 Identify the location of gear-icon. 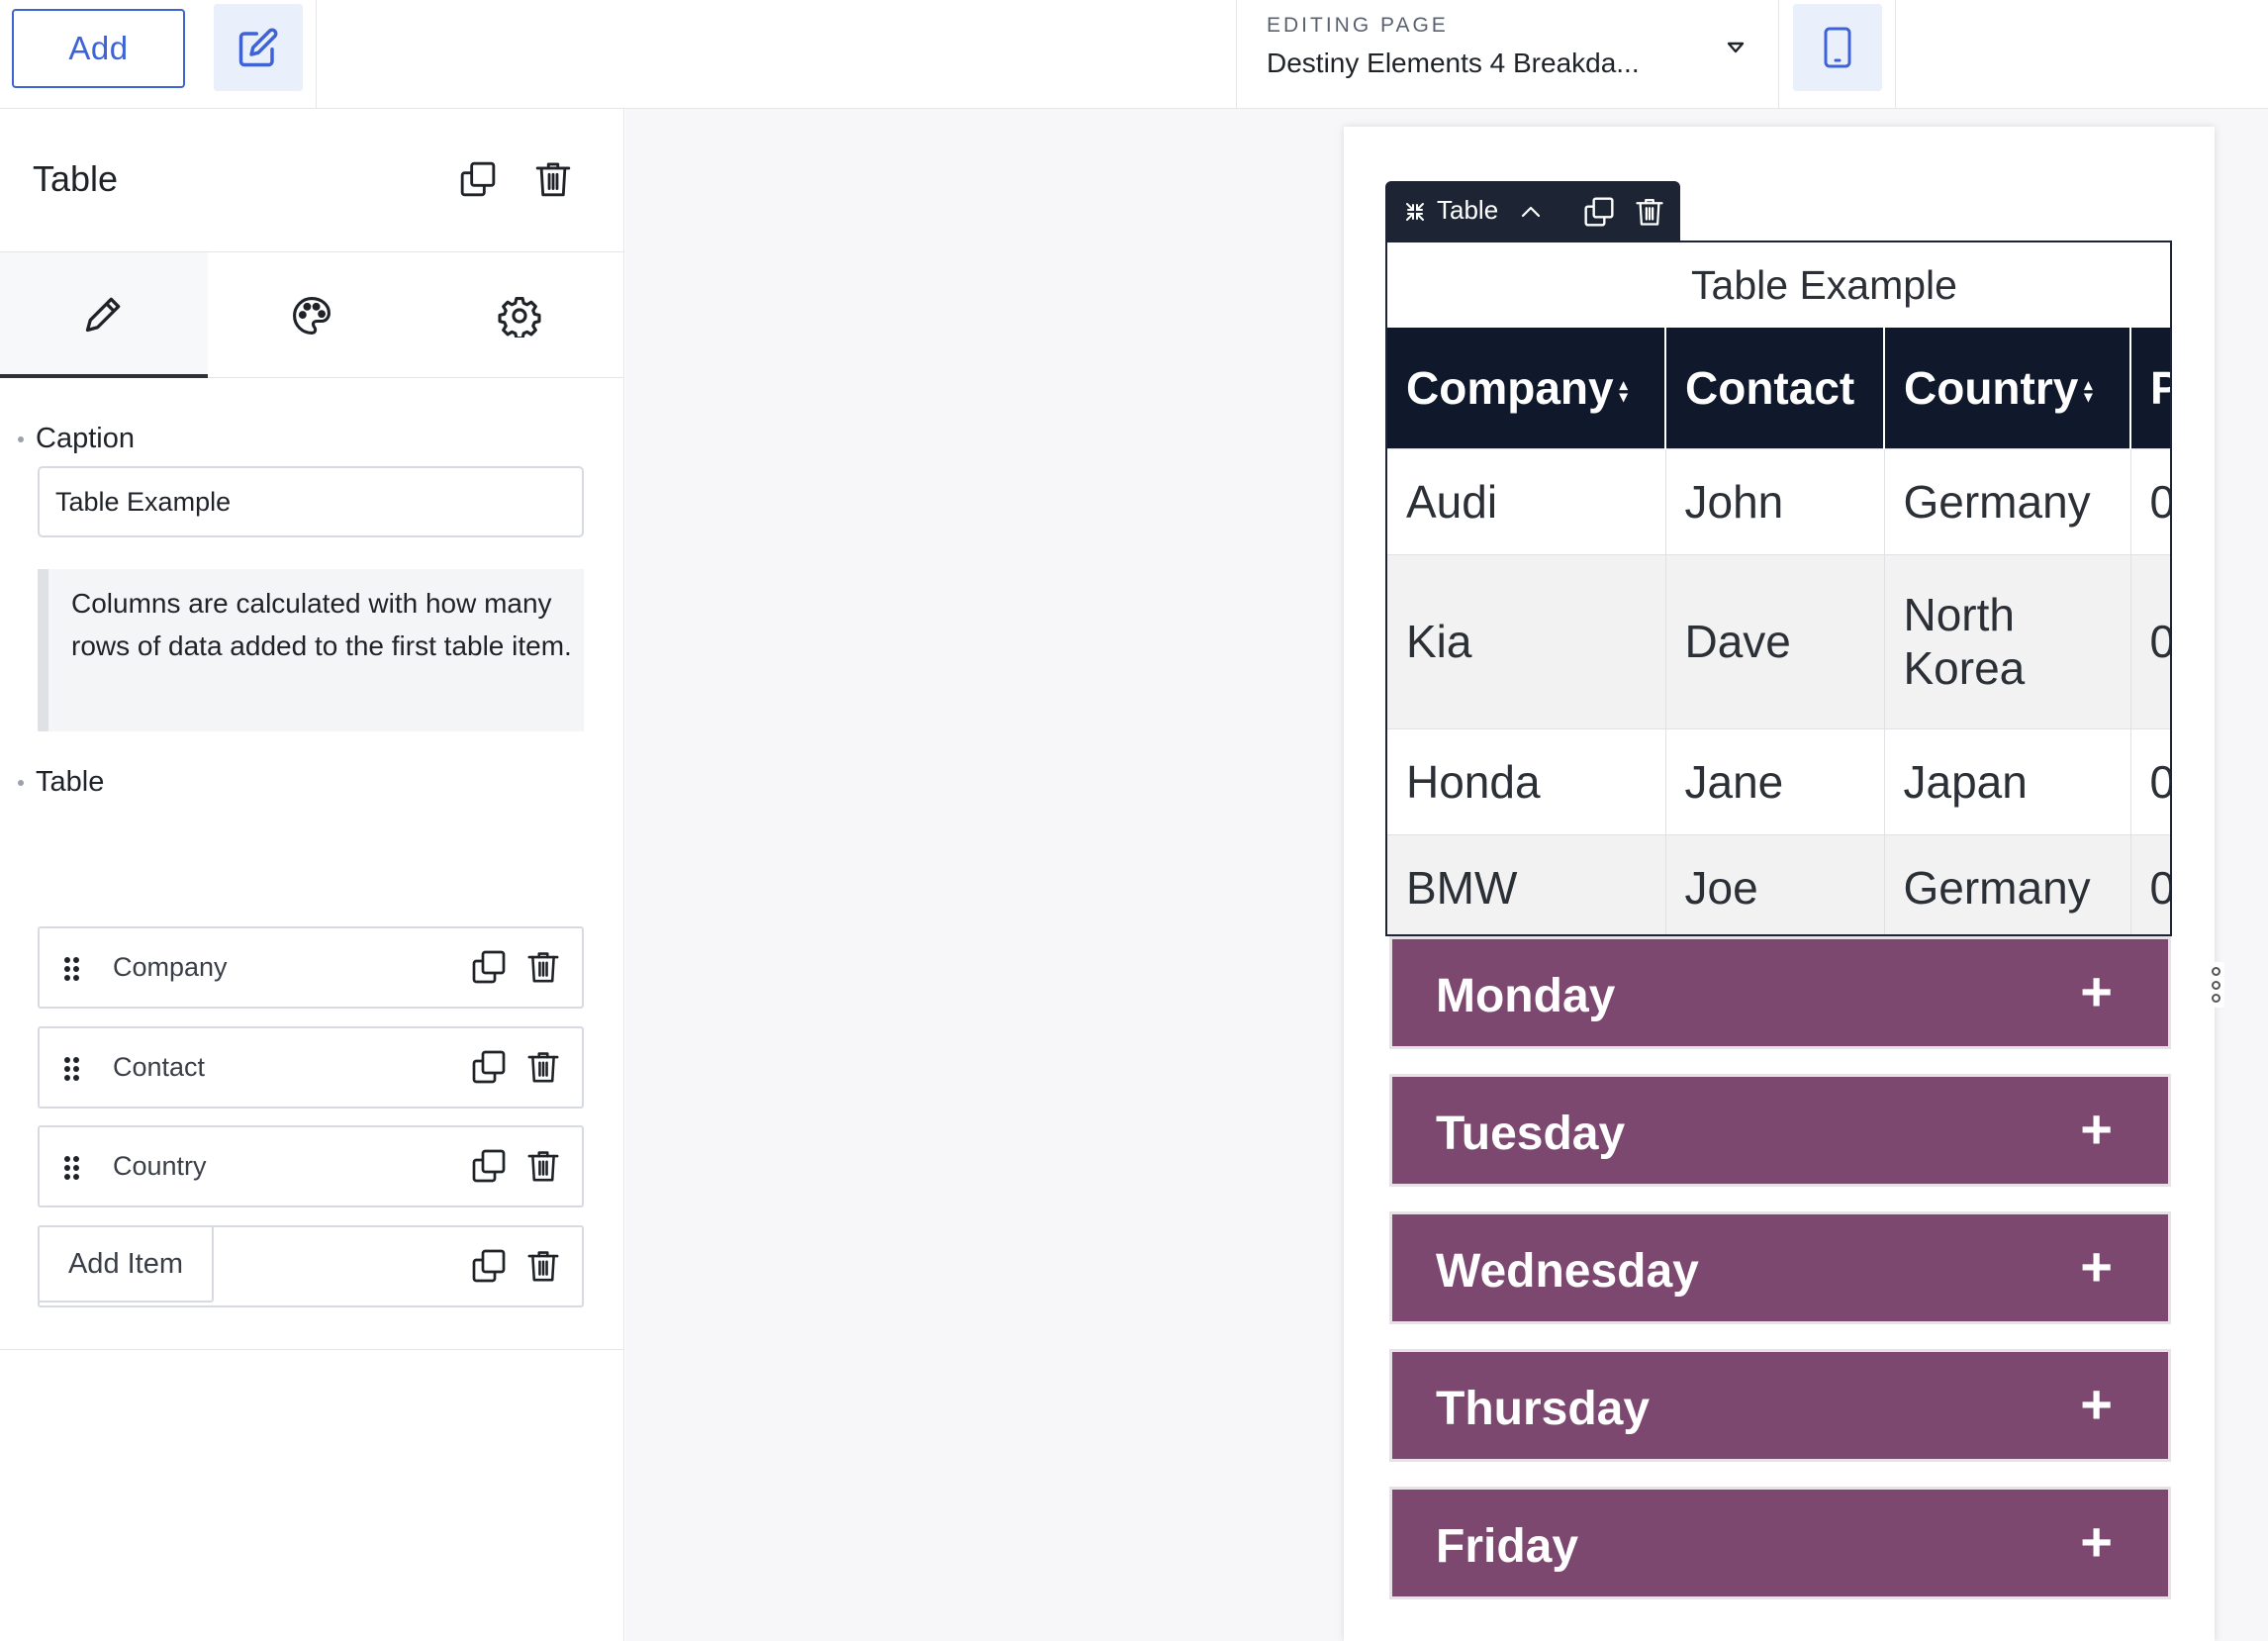
(519, 317).